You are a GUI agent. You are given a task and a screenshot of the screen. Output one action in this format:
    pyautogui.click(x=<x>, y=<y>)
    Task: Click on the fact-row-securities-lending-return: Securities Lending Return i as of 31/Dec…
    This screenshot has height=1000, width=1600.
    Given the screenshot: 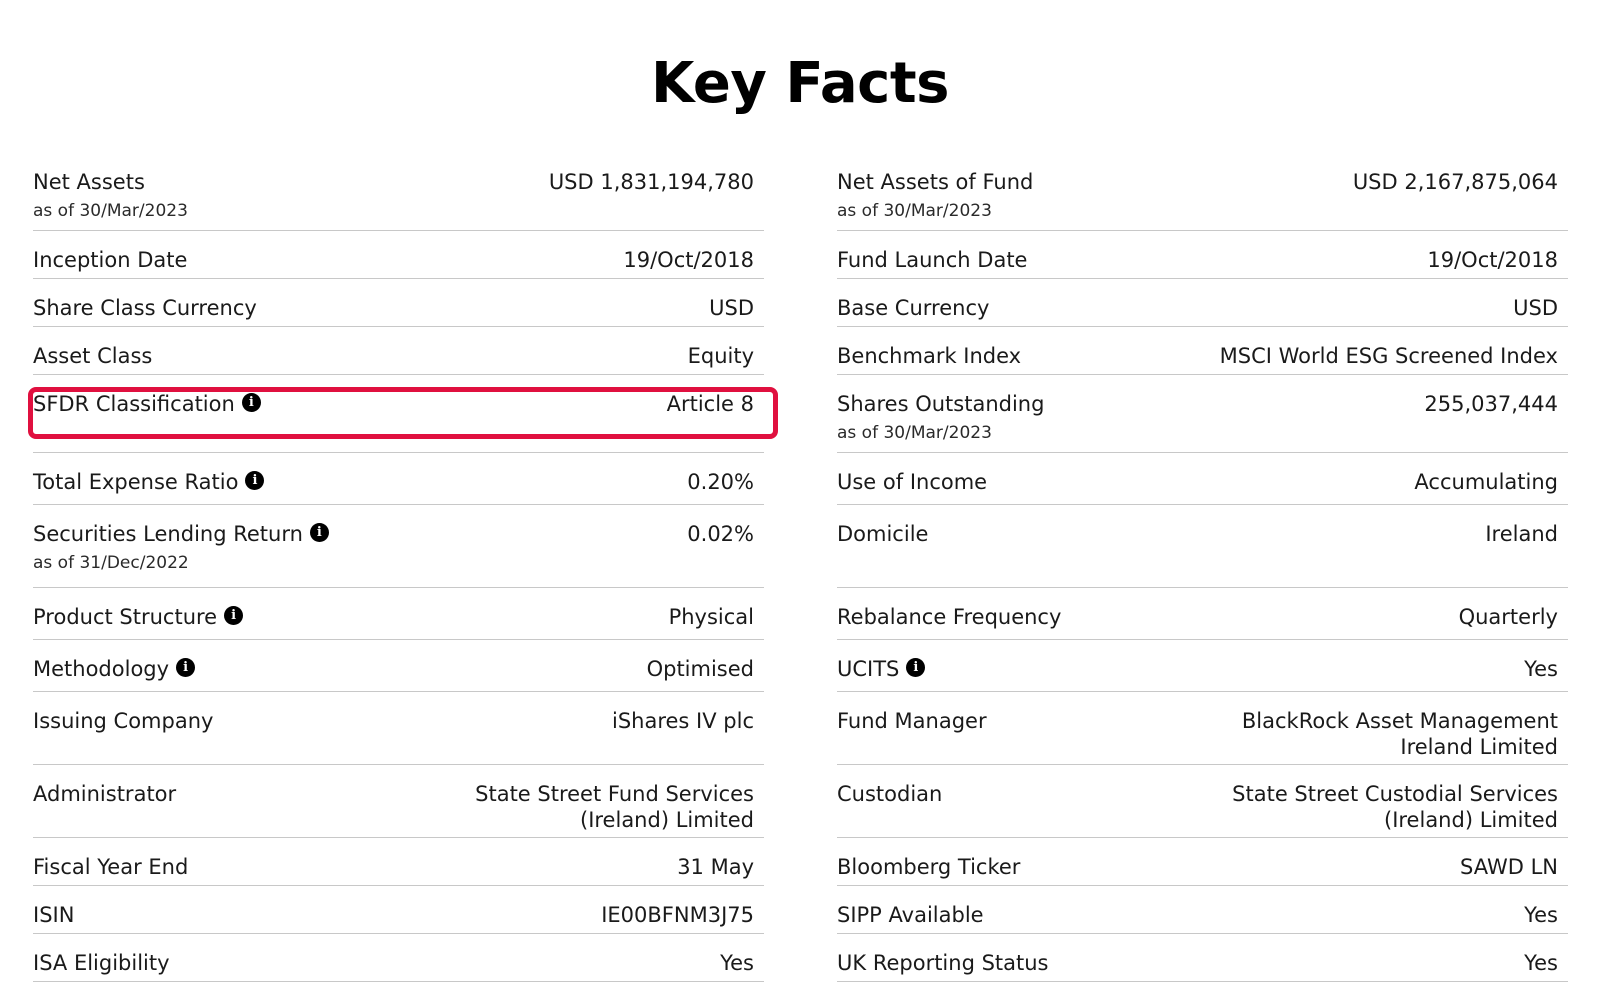 What is the action you would take?
    pyautogui.click(x=398, y=546)
    